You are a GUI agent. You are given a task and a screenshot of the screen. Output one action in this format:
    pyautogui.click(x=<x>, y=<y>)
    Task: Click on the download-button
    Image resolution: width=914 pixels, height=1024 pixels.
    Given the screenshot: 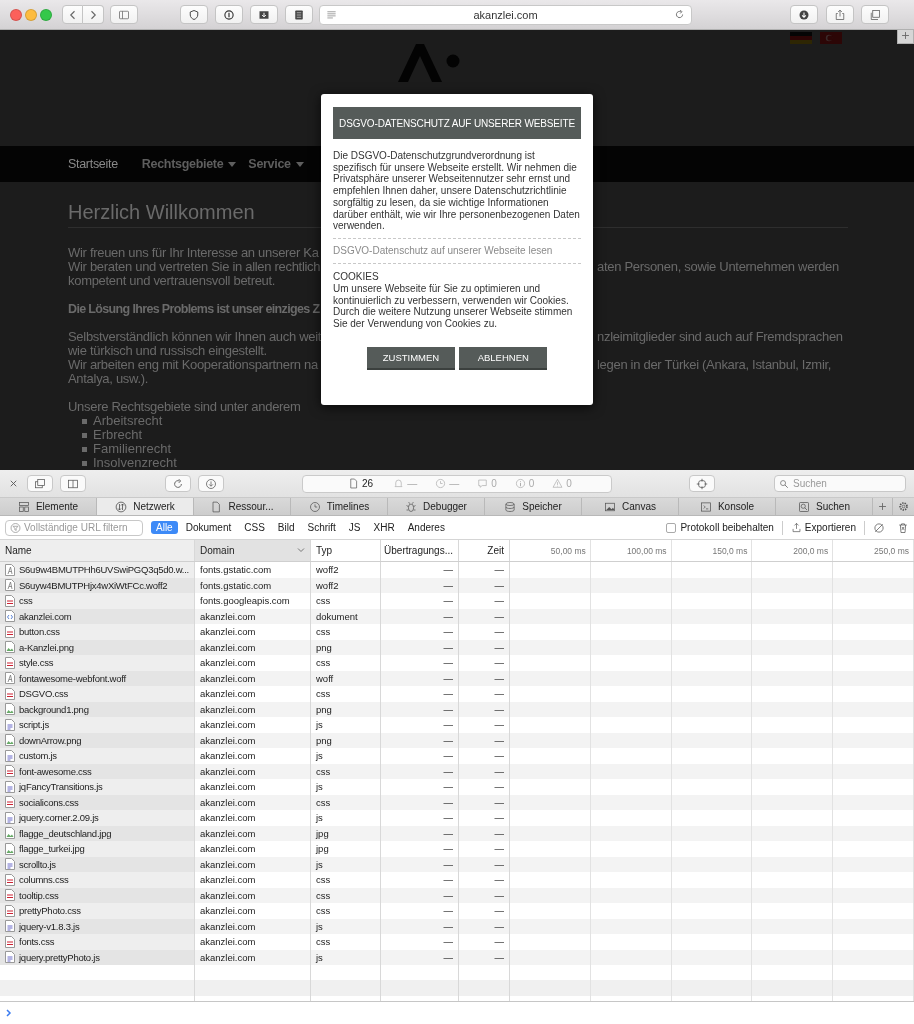 What is the action you would take?
    pyautogui.click(x=211, y=483)
    